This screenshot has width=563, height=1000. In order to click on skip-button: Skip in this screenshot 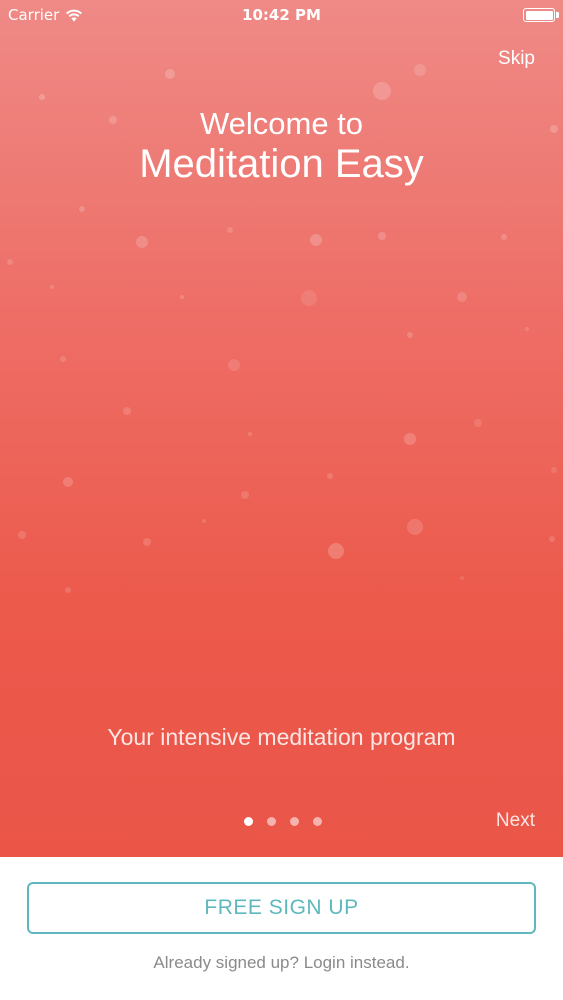, I will do `click(516, 59)`.